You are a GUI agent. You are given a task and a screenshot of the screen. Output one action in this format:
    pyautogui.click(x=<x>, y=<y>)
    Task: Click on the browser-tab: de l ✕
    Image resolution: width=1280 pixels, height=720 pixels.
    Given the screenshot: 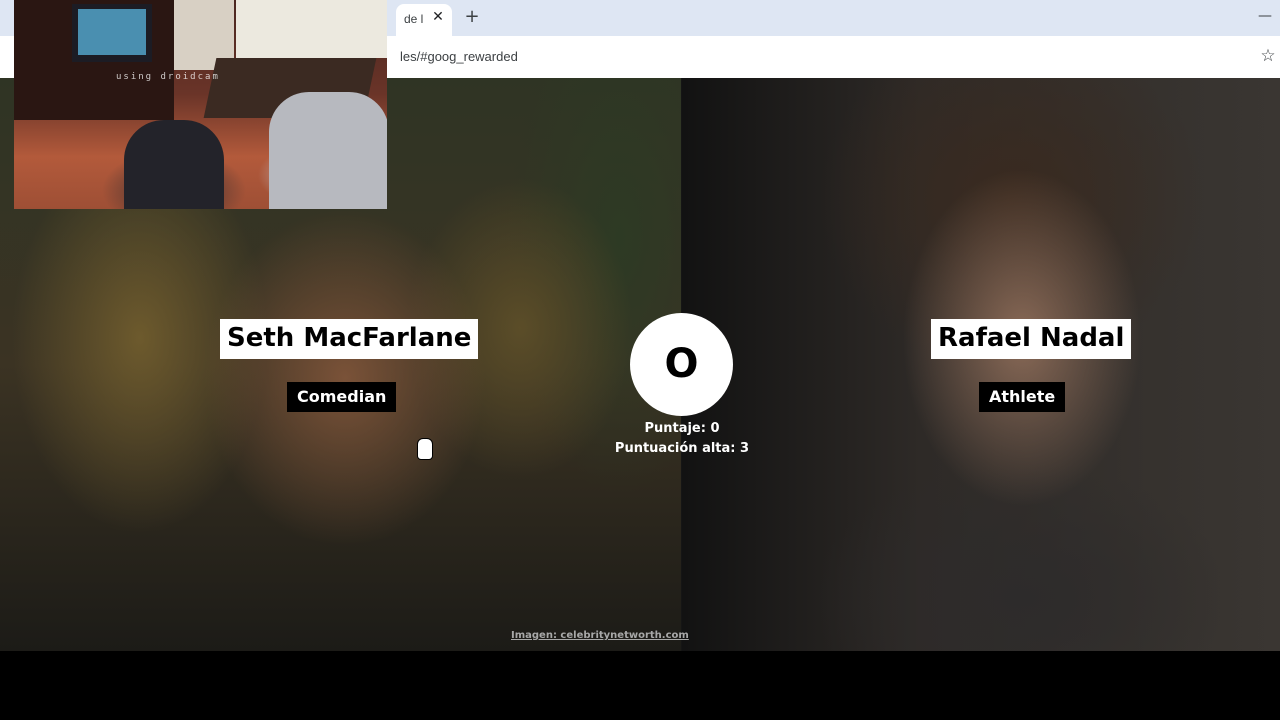 What is the action you would take?
    pyautogui.click(x=424, y=20)
    